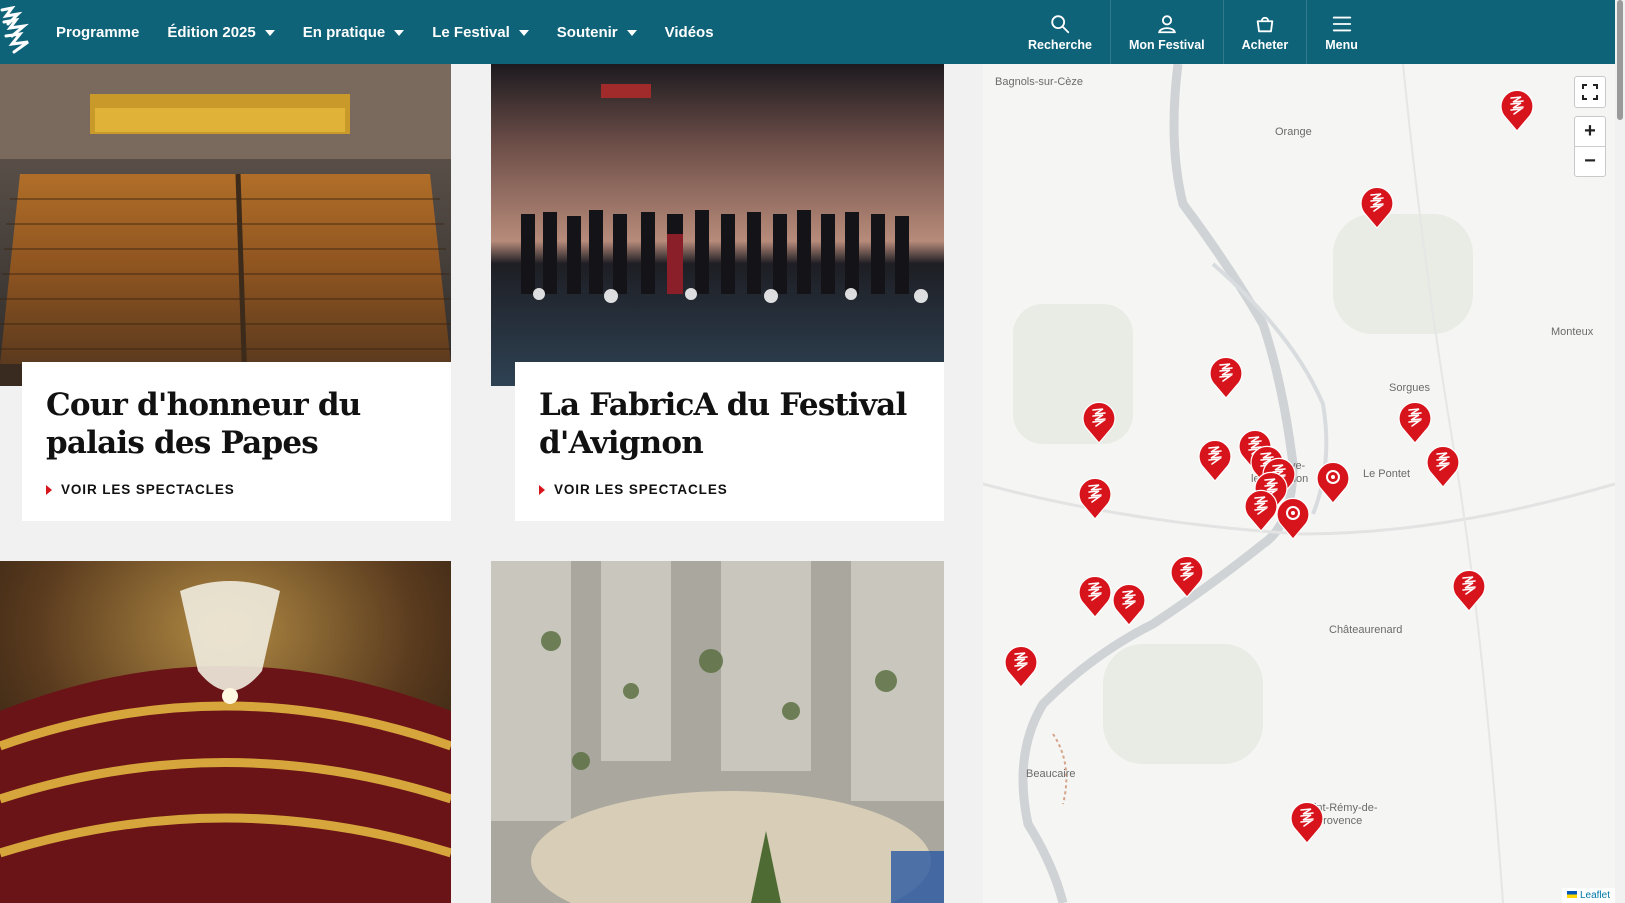  What do you see at coordinates (471, 32) in the screenshot?
I see `nav-le-festival-label: Le Festival` at bounding box center [471, 32].